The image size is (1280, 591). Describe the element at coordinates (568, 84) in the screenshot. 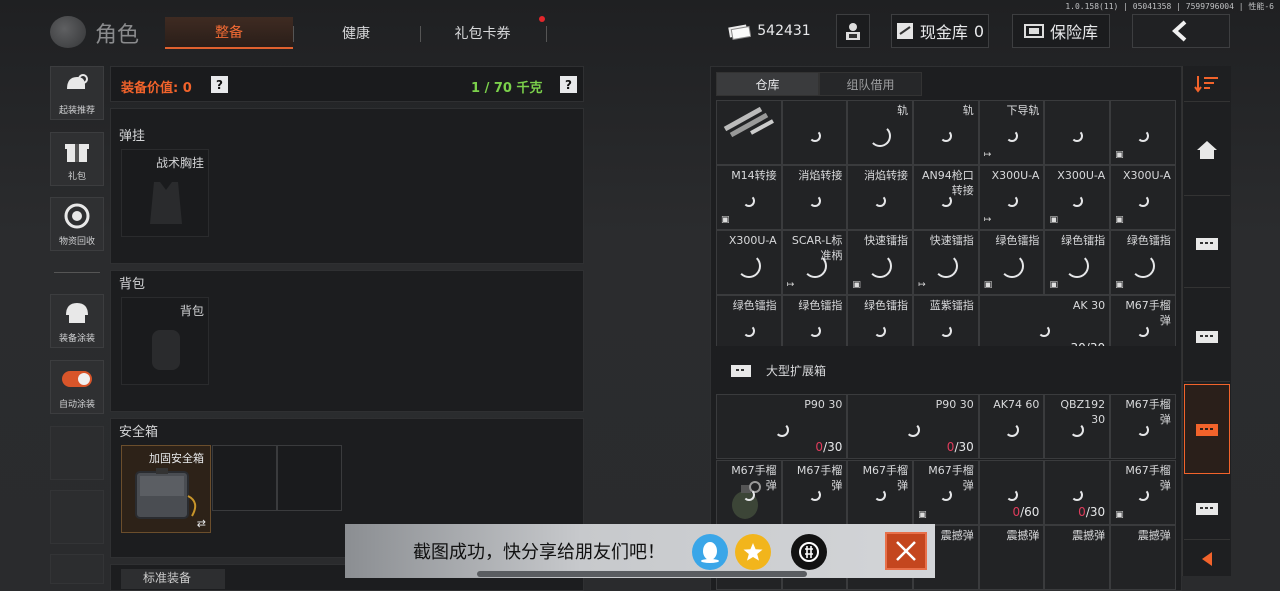

I see `weight-help-icon: ?` at that location.